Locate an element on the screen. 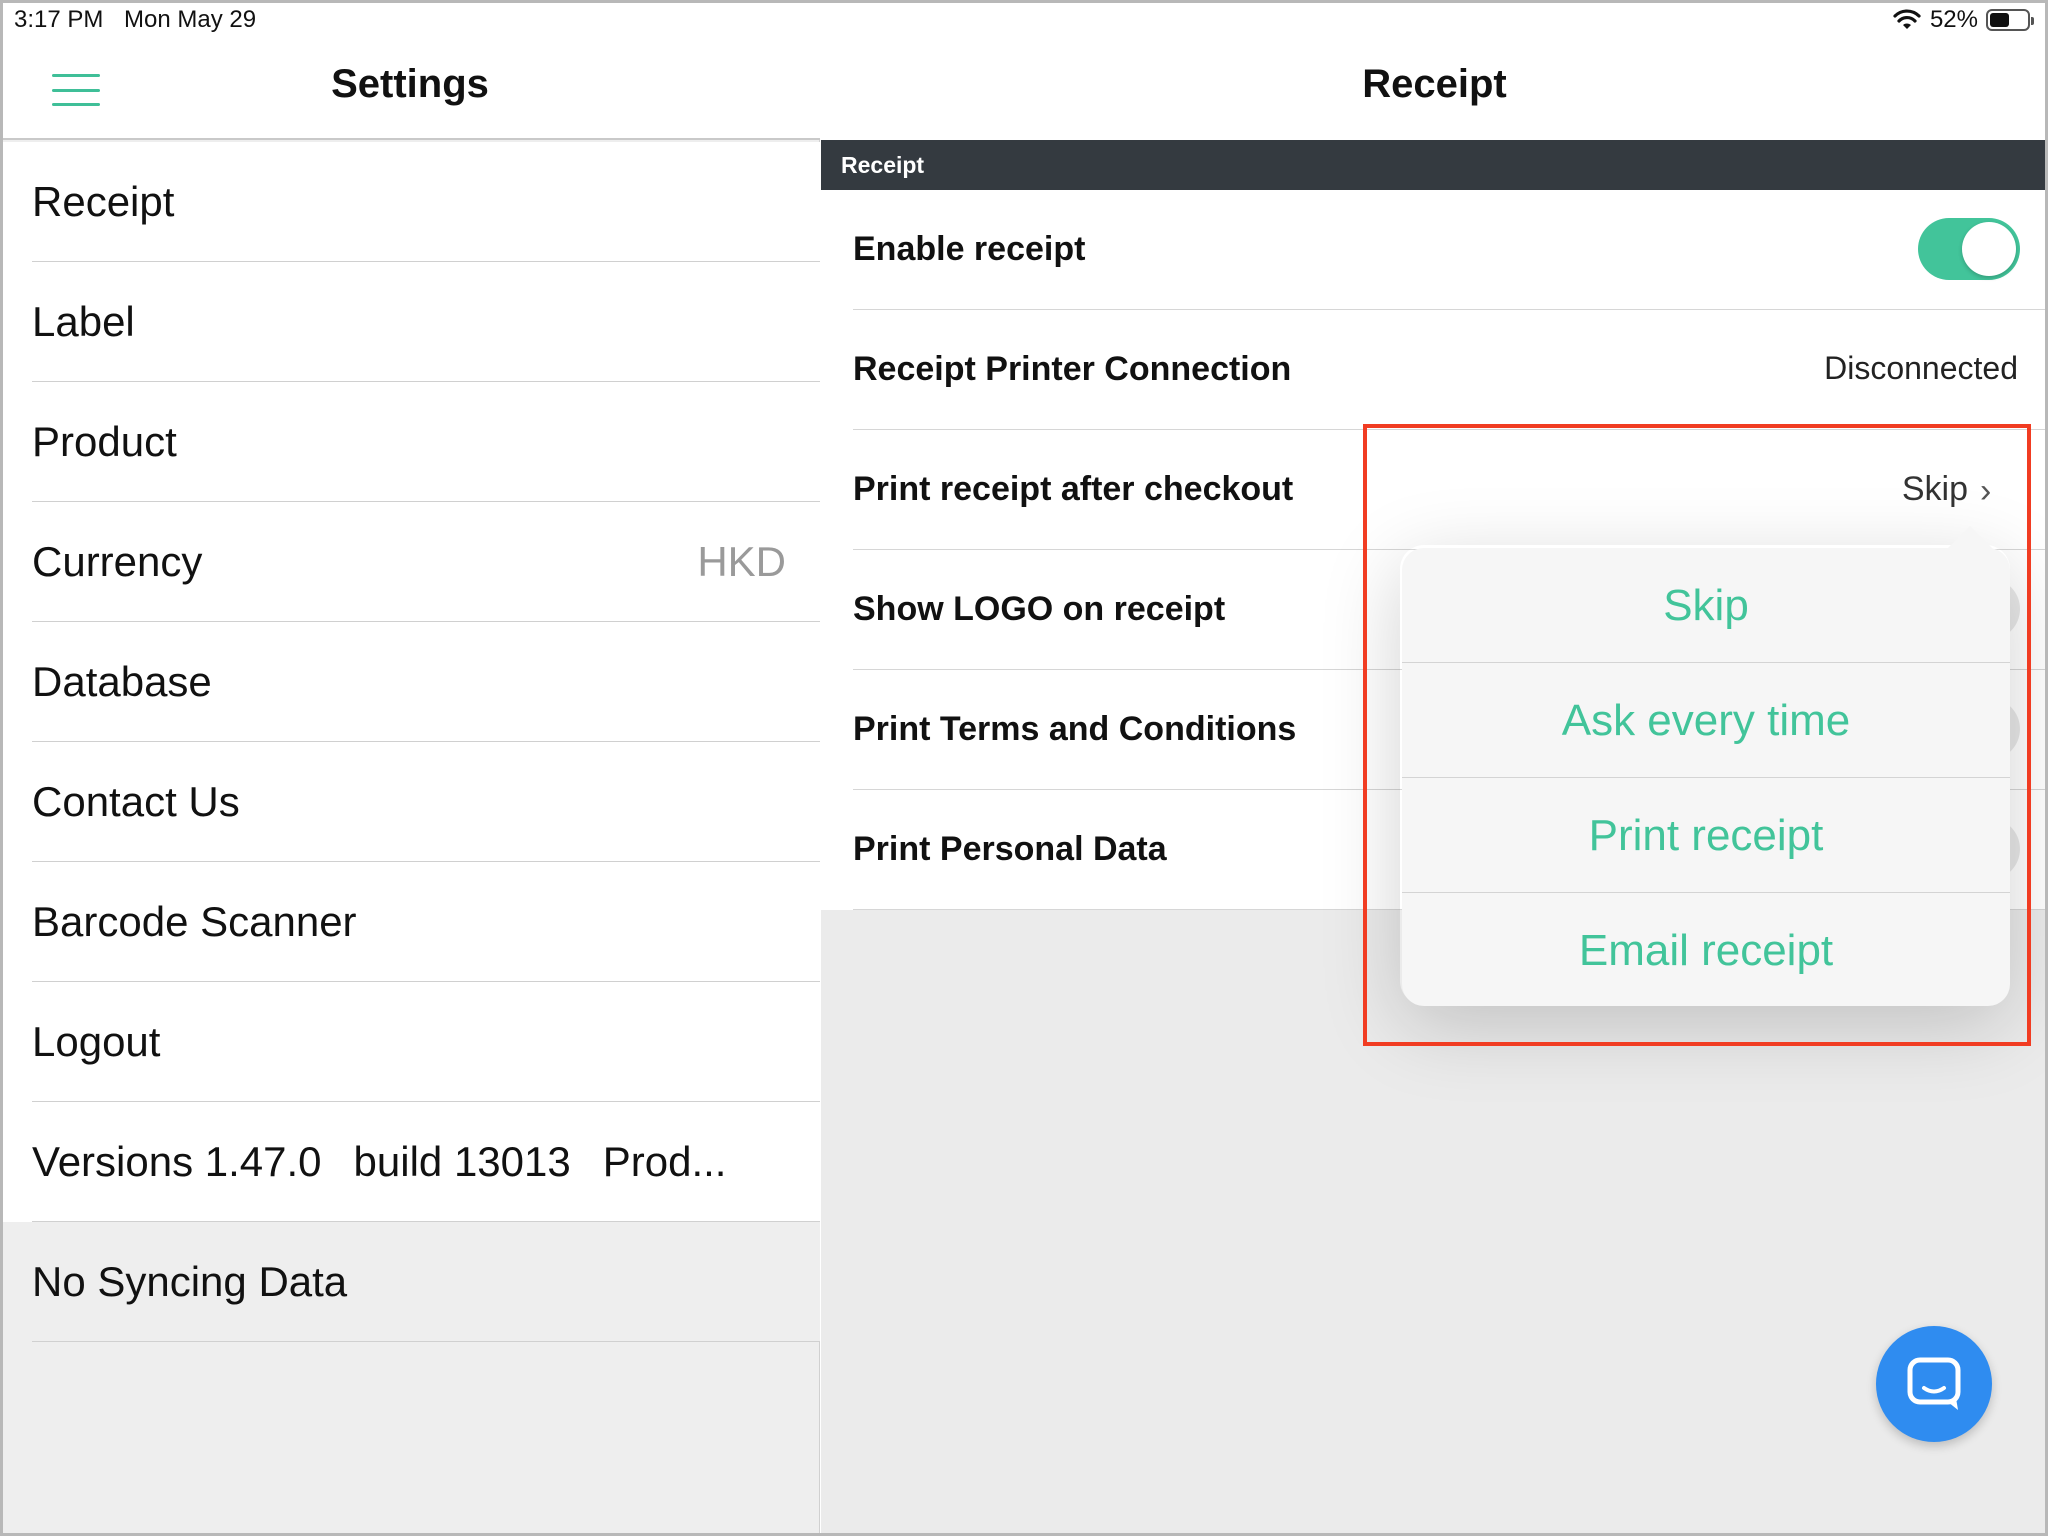 The height and width of the screenshot is (1536, 2048). wifi-icon is located at coordinates (1907, 19).